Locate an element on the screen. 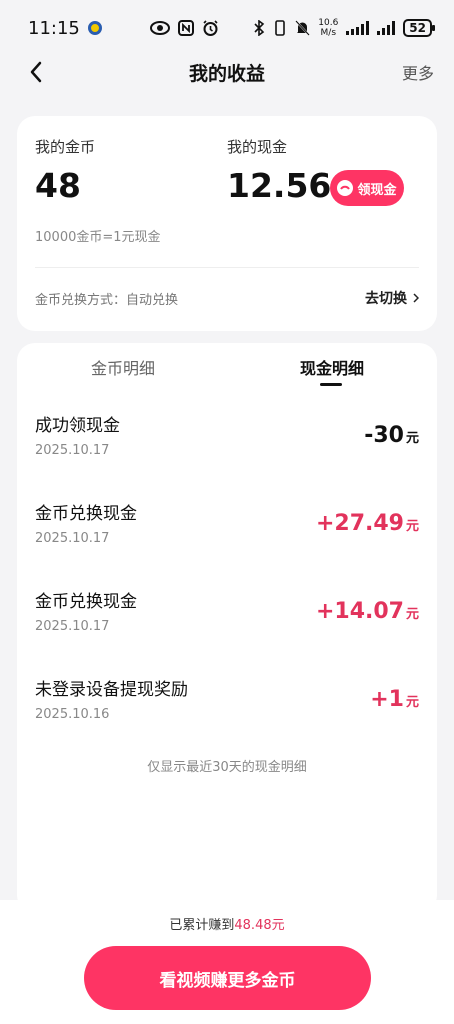 The width and height of the screenshot is (454, 1024). list-item: 金币兑换现金 2025.10.17 +14.07 元 is located at coordinates (227, 631).